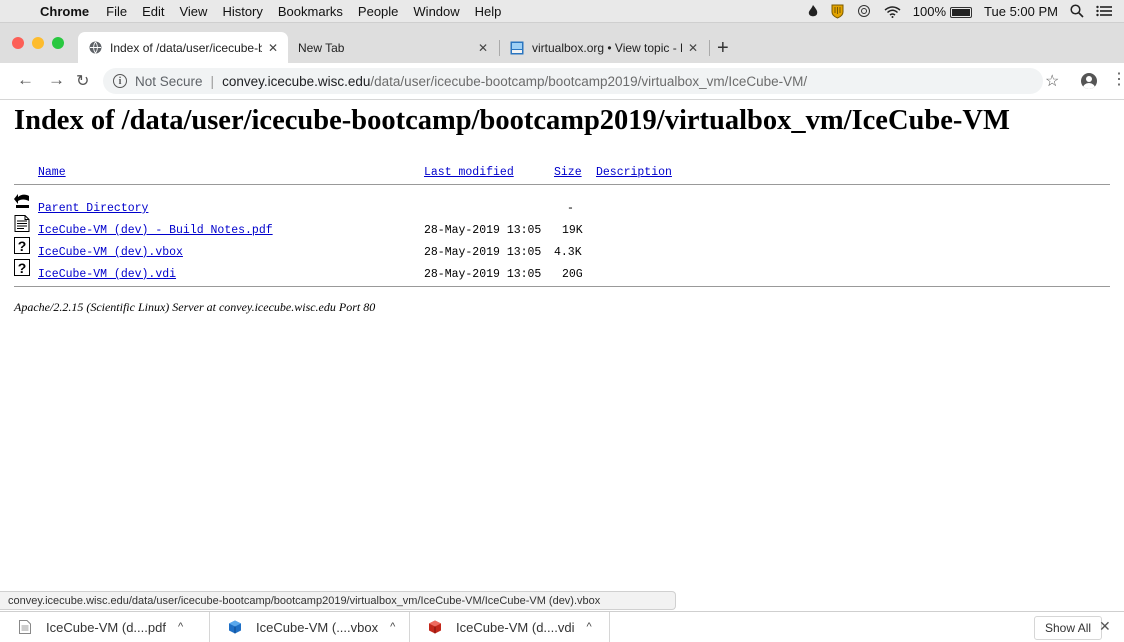  Describe the element at coordinates (95, 48) in the screenshot. I see `globe-icon` at that location.